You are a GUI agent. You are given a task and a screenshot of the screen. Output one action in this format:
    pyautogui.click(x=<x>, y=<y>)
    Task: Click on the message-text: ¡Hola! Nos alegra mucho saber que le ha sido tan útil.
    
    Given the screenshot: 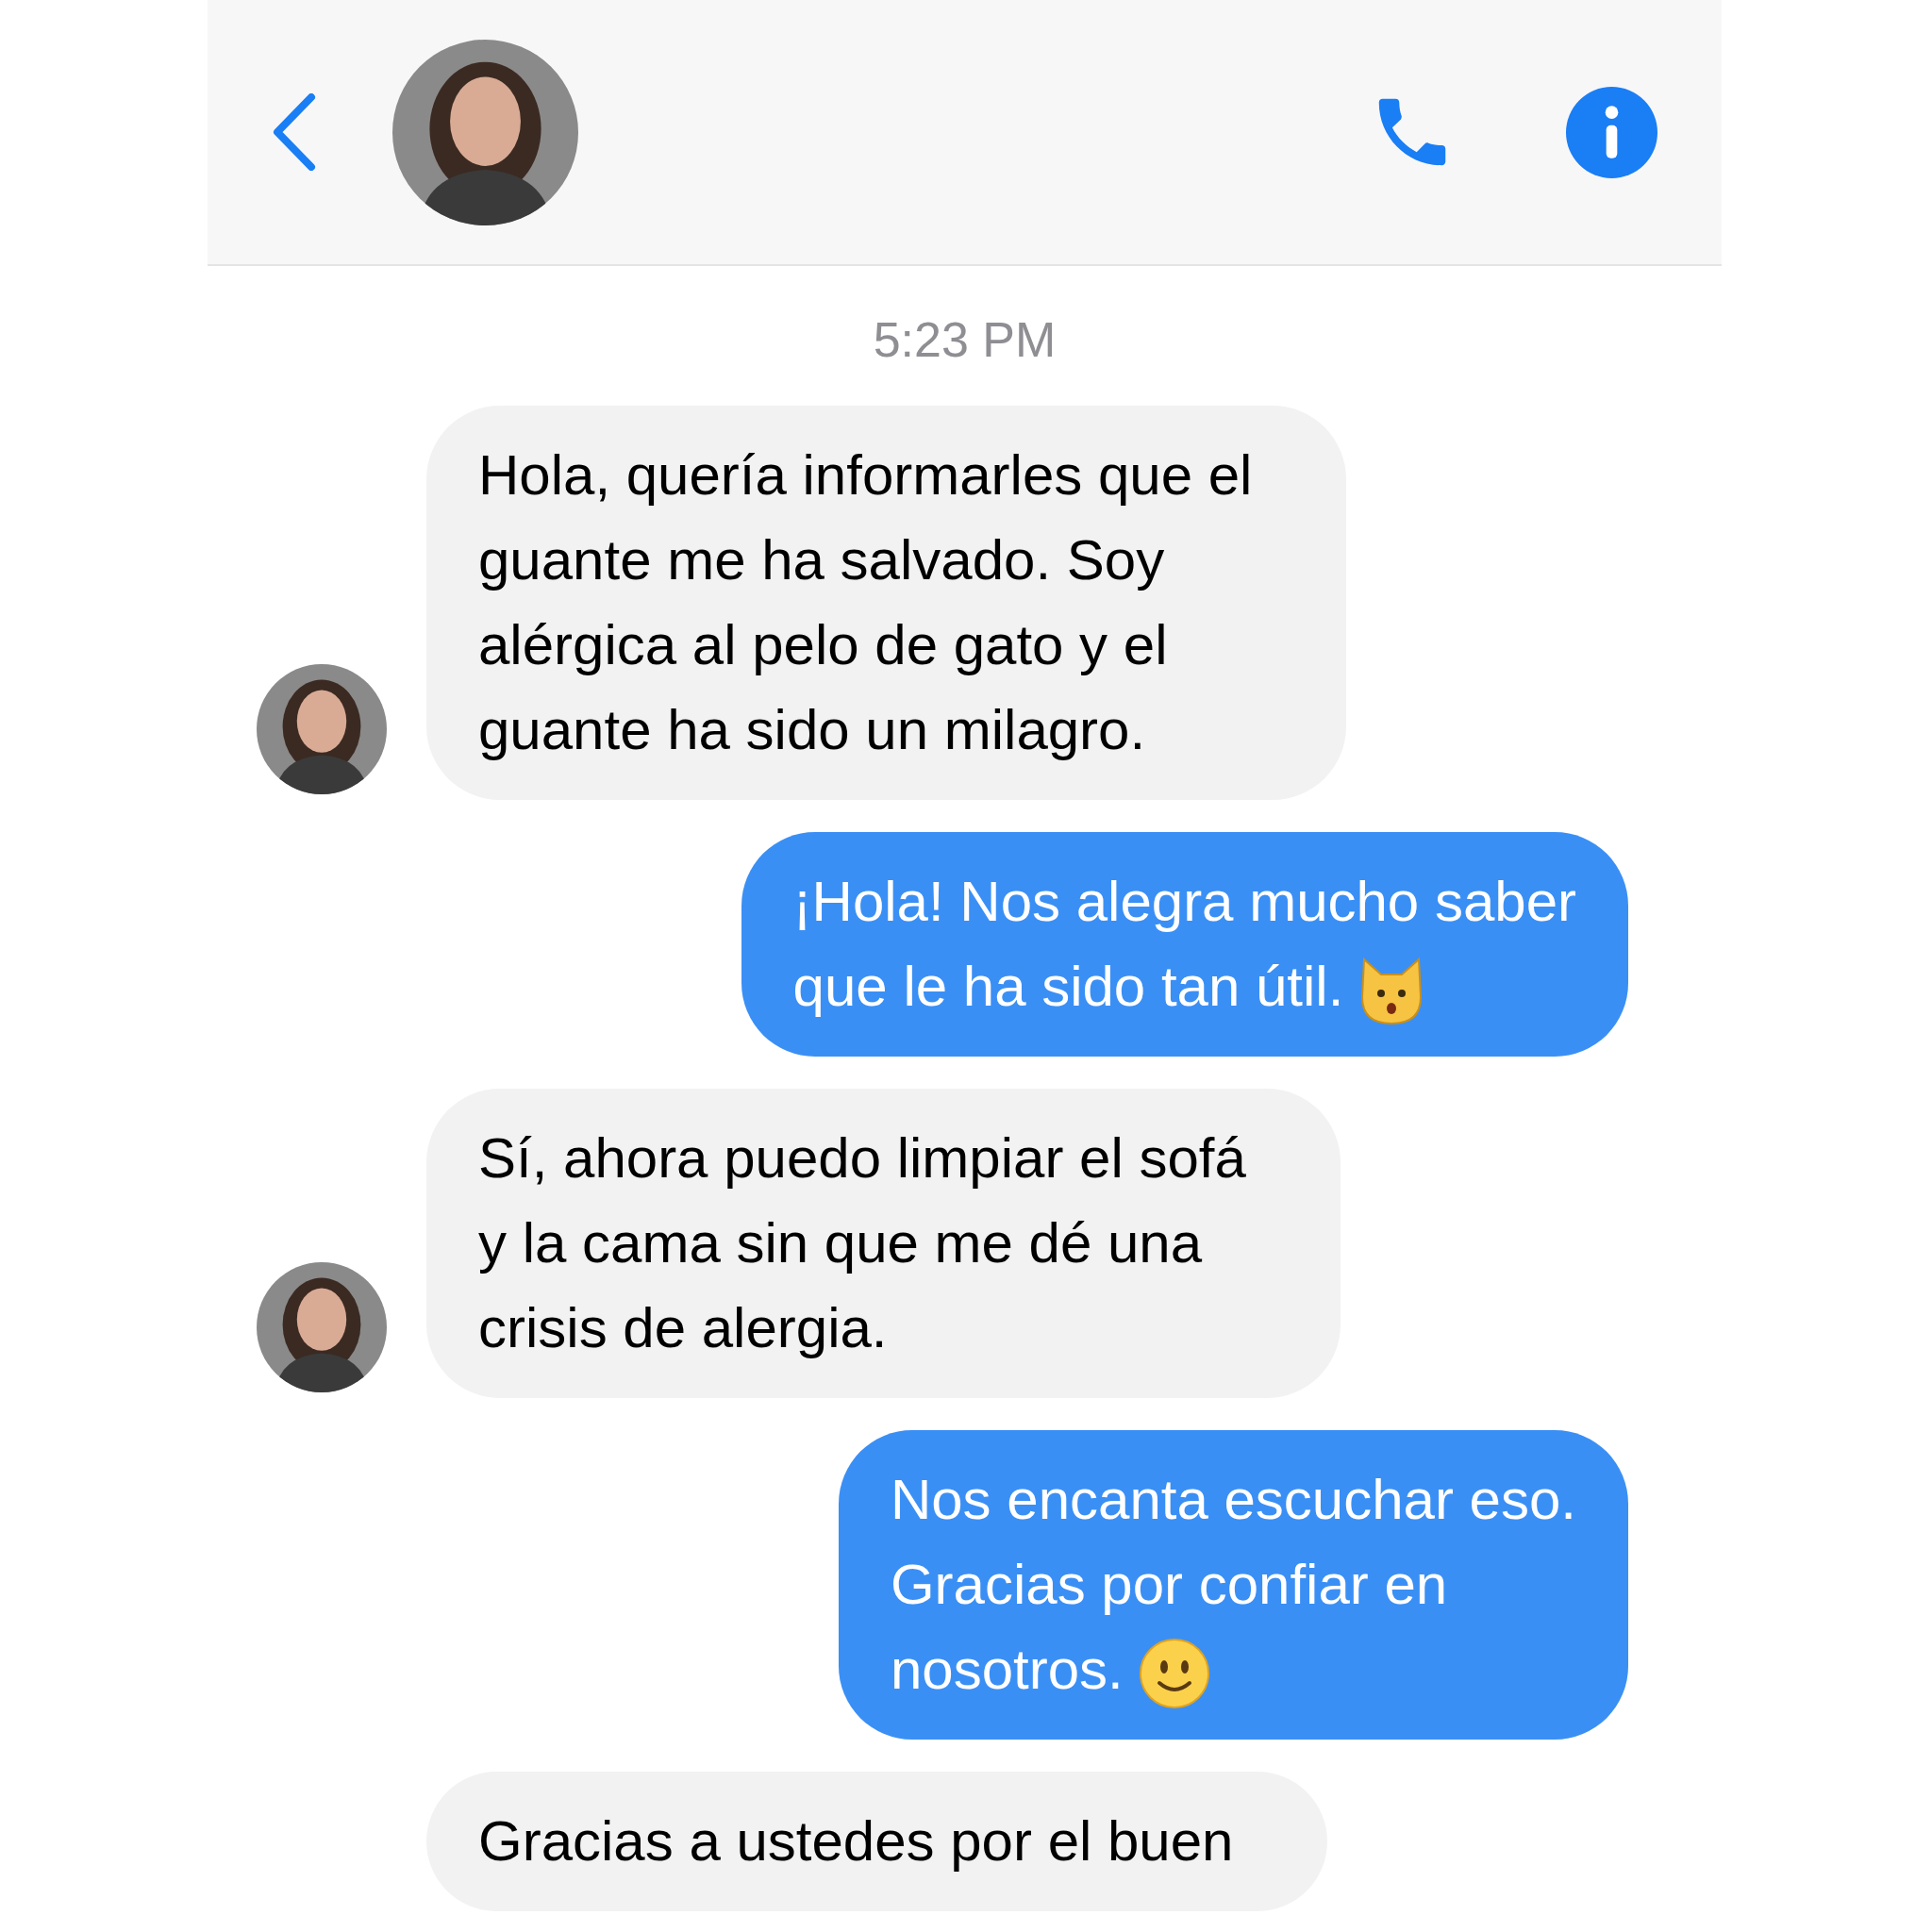 What is the action you would take?
    pyautogui.click(x=1184, y=944)
    